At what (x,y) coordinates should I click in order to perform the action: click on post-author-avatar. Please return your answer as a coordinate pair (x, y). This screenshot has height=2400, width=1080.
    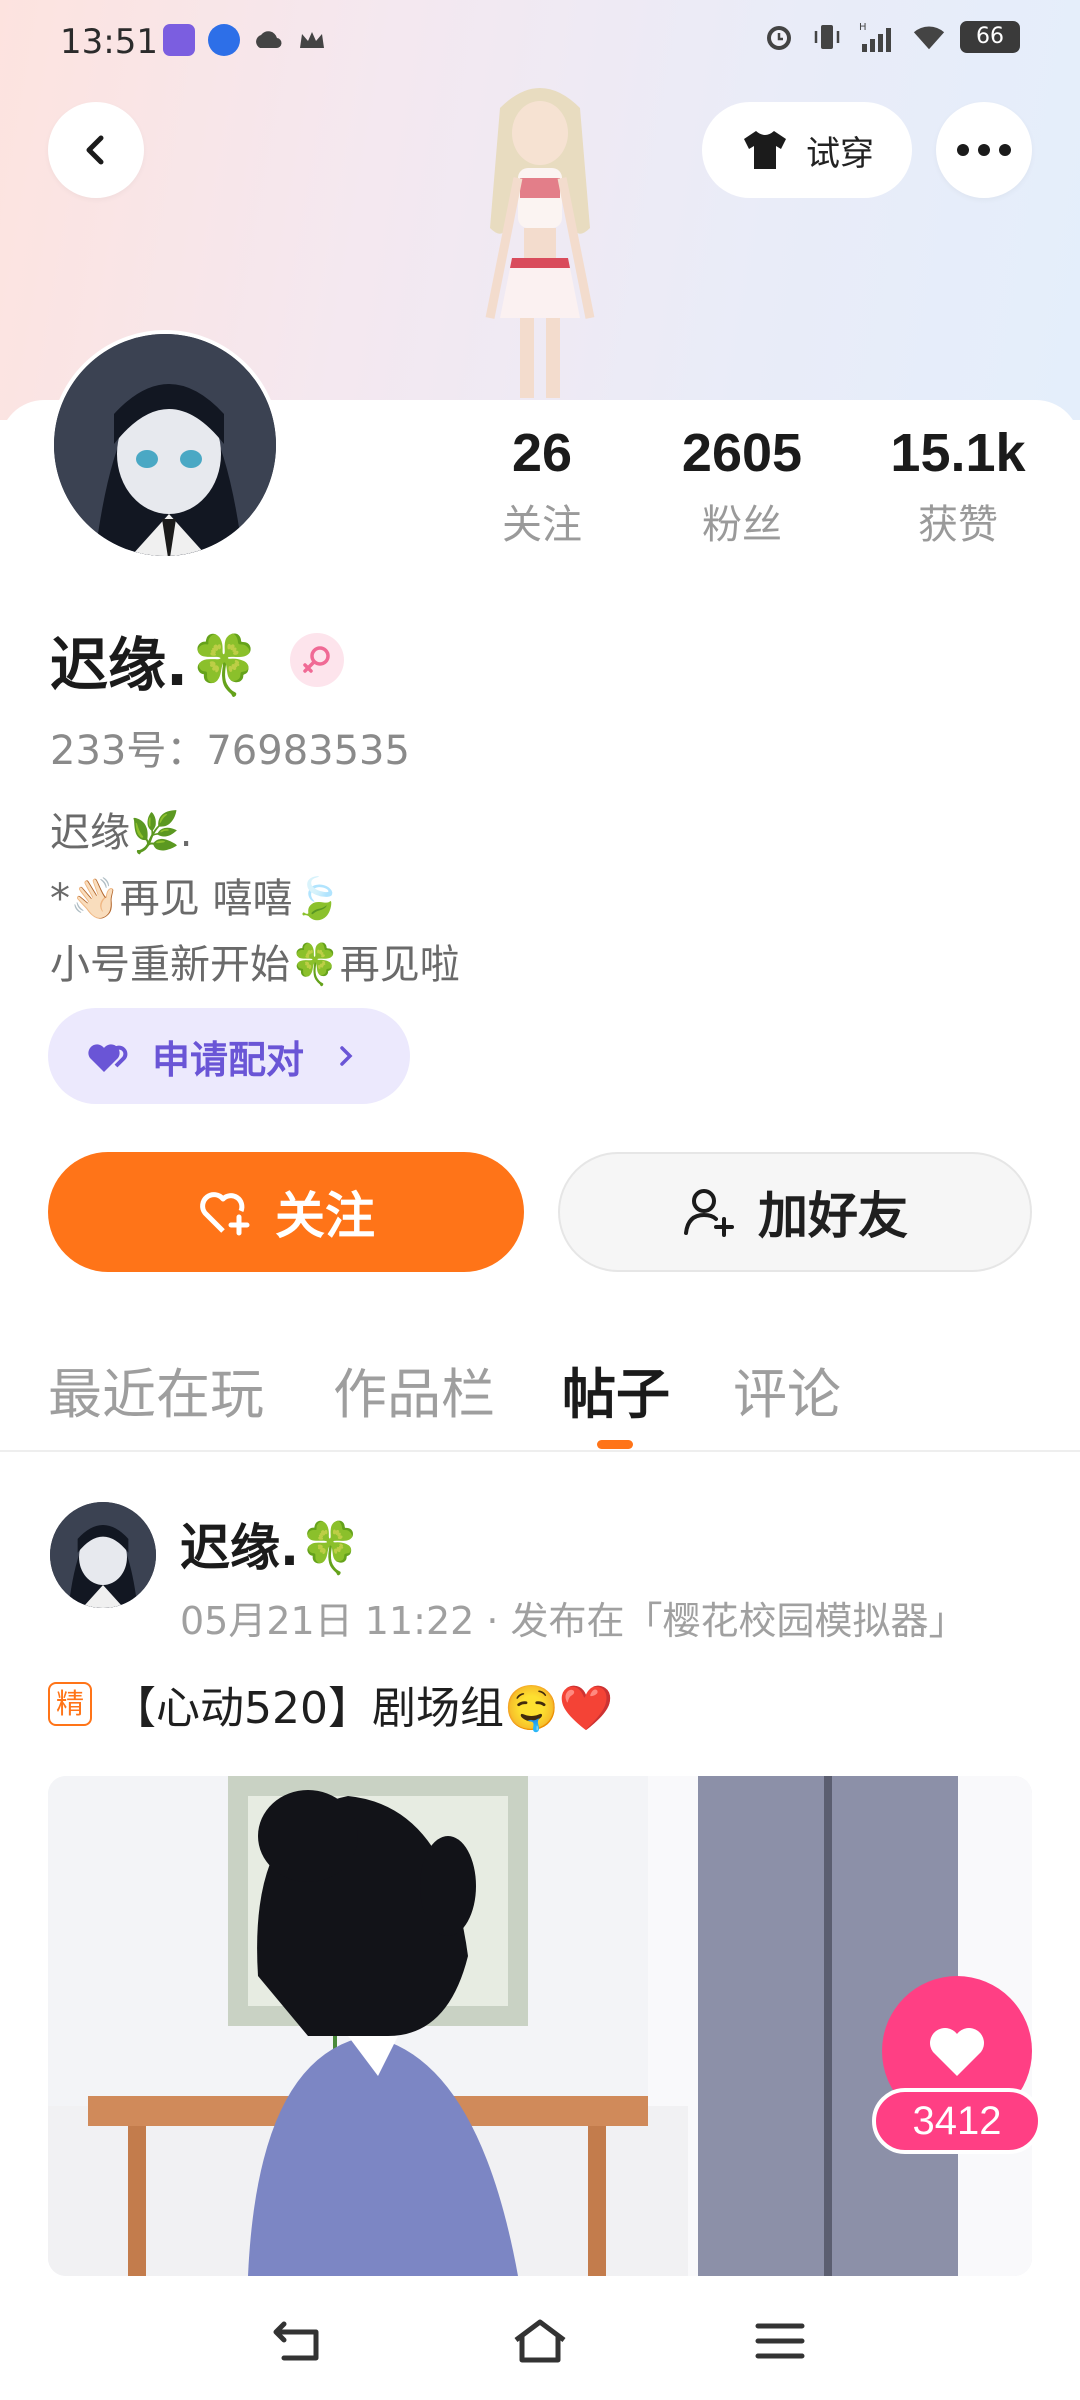
    Looking at the image, I should click on (103, 1555).